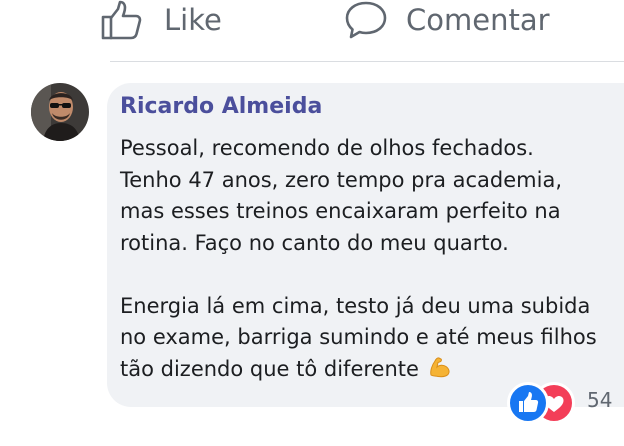 This screenshot has width=624, height=446. I want to click on flexed-biceps-emoji-icon, so click(440, 372).